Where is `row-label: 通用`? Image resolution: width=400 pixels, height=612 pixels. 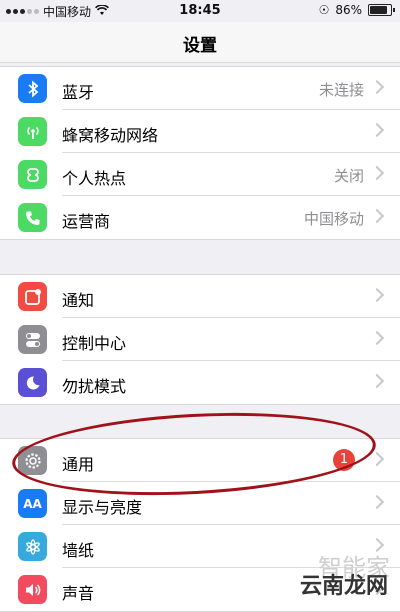 row-label: 通用 is located at coordinates (78, 464).